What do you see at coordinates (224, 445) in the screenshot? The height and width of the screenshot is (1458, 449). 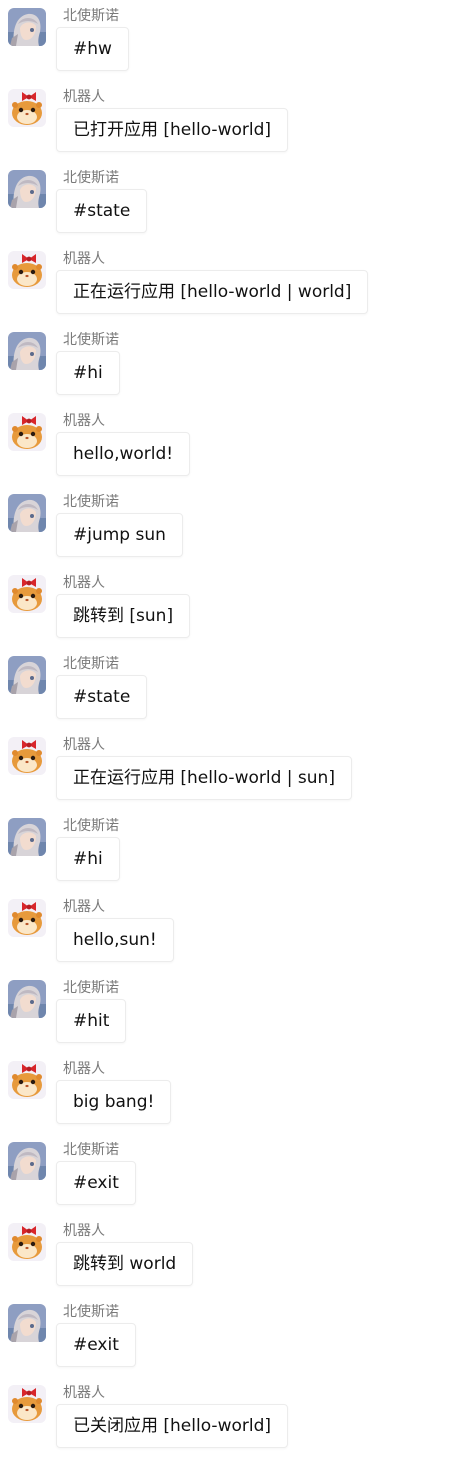 I see `message-row: 机器人 hello,world!` at bounding box center [224, 445].